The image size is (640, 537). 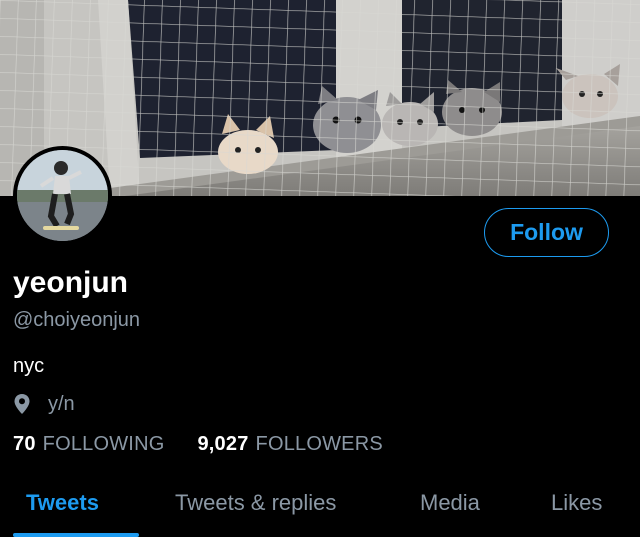 What do you see at coordinates (71, 282) in the screenshot?
I see `display-name: yeonjun` at bounding box center [71, 282].